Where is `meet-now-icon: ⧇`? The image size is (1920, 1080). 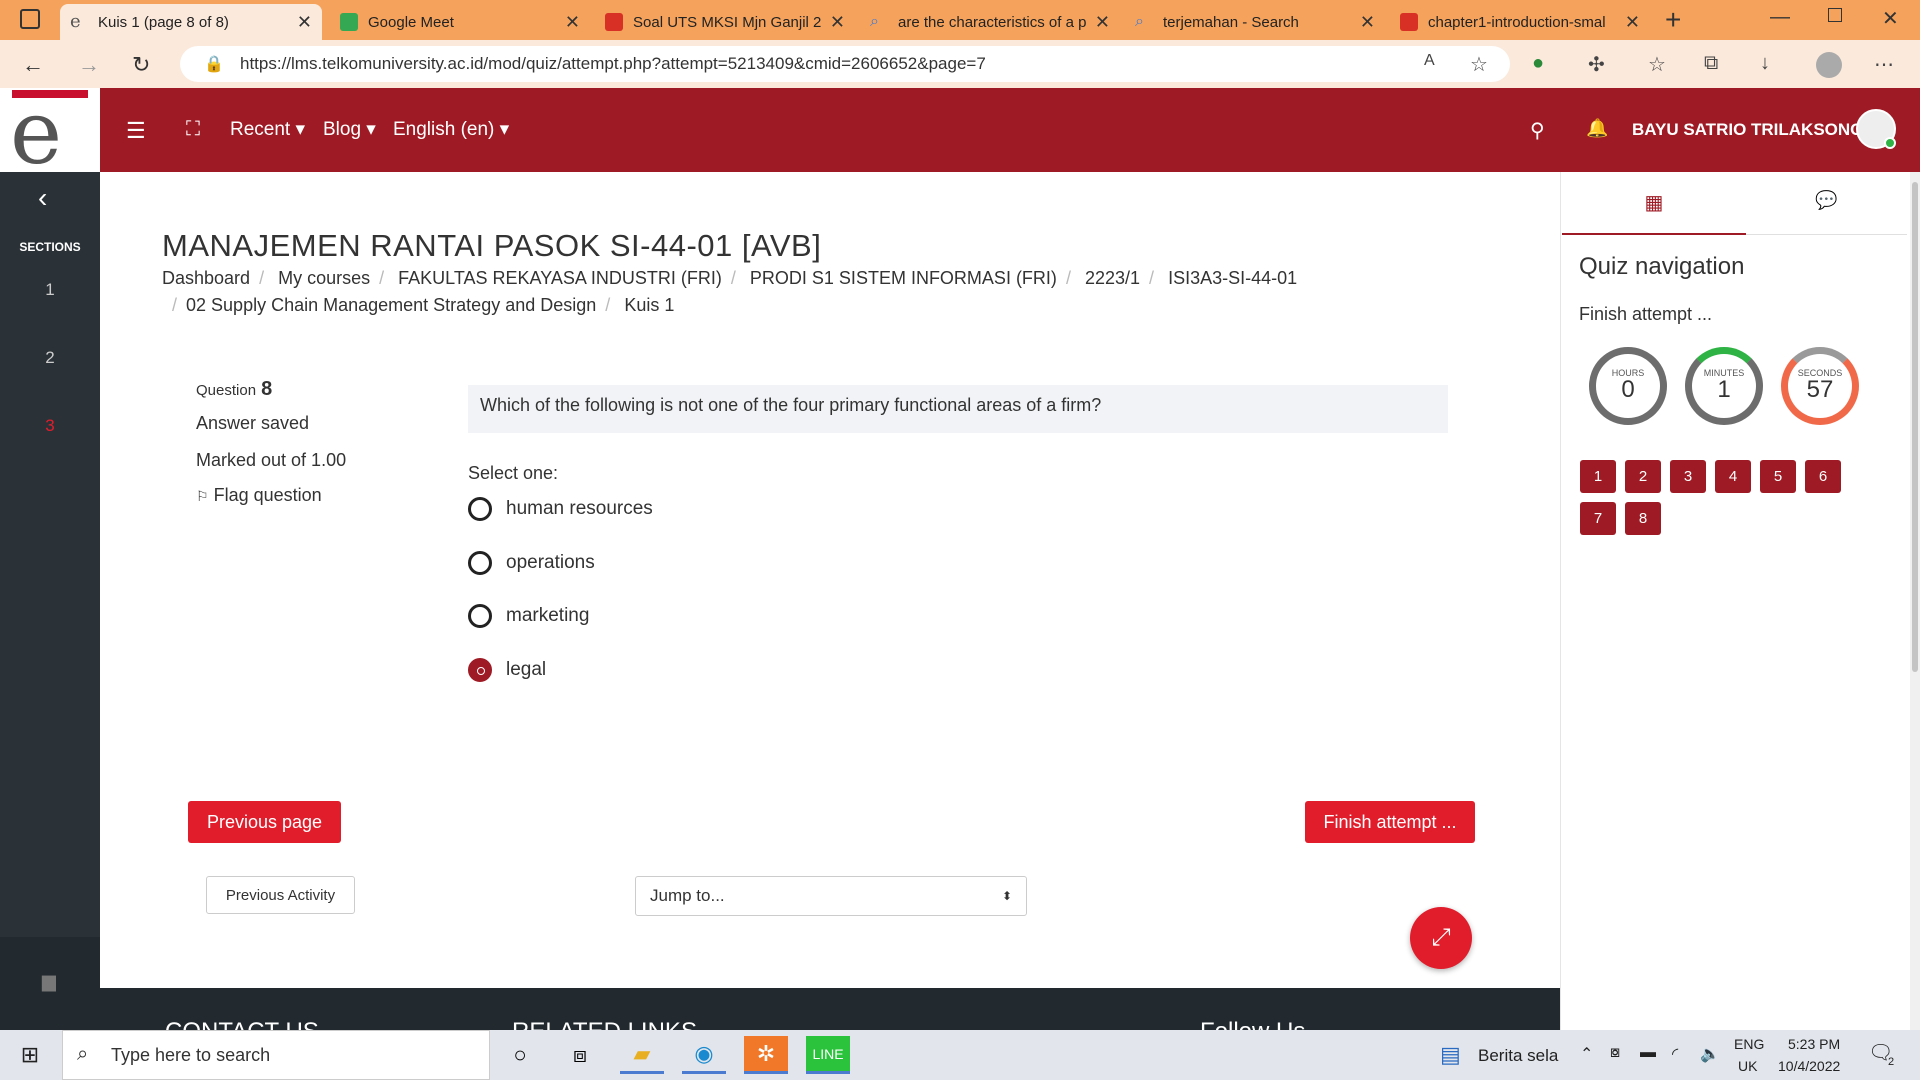
meet-now-icon: ⧇ is located at coordinates (1615, 1053).